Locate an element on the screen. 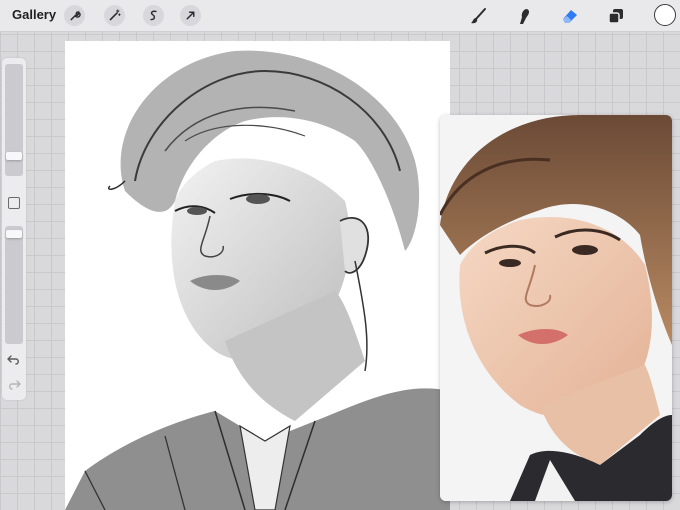 This screenshot has width=680, height=510. current-color-swatch is located at coordinates (665, 15).